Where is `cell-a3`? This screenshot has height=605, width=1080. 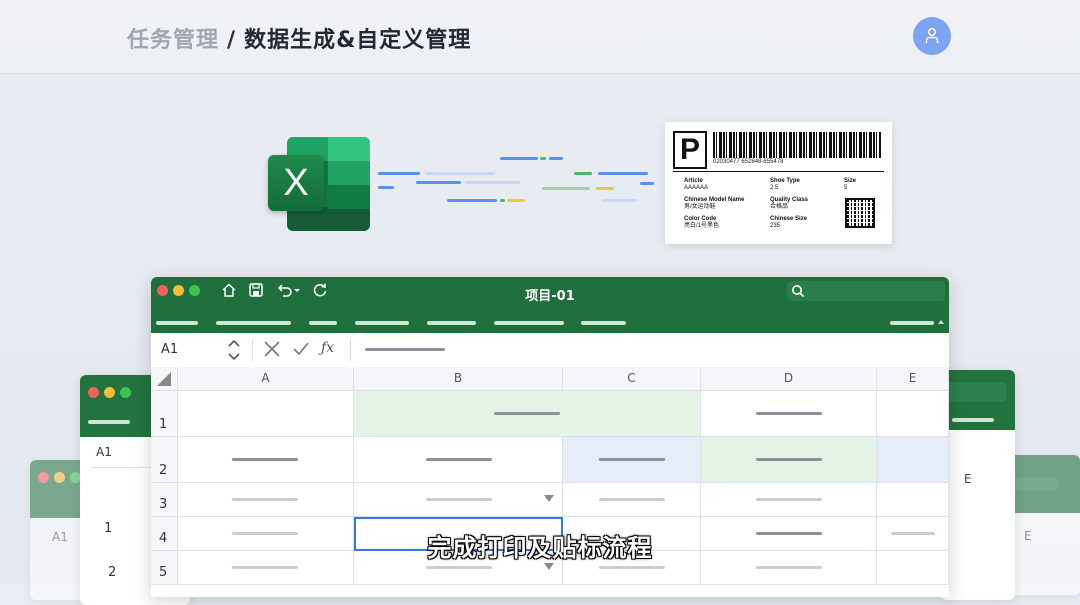
cell-a3 is located at coordinates (266, 500).